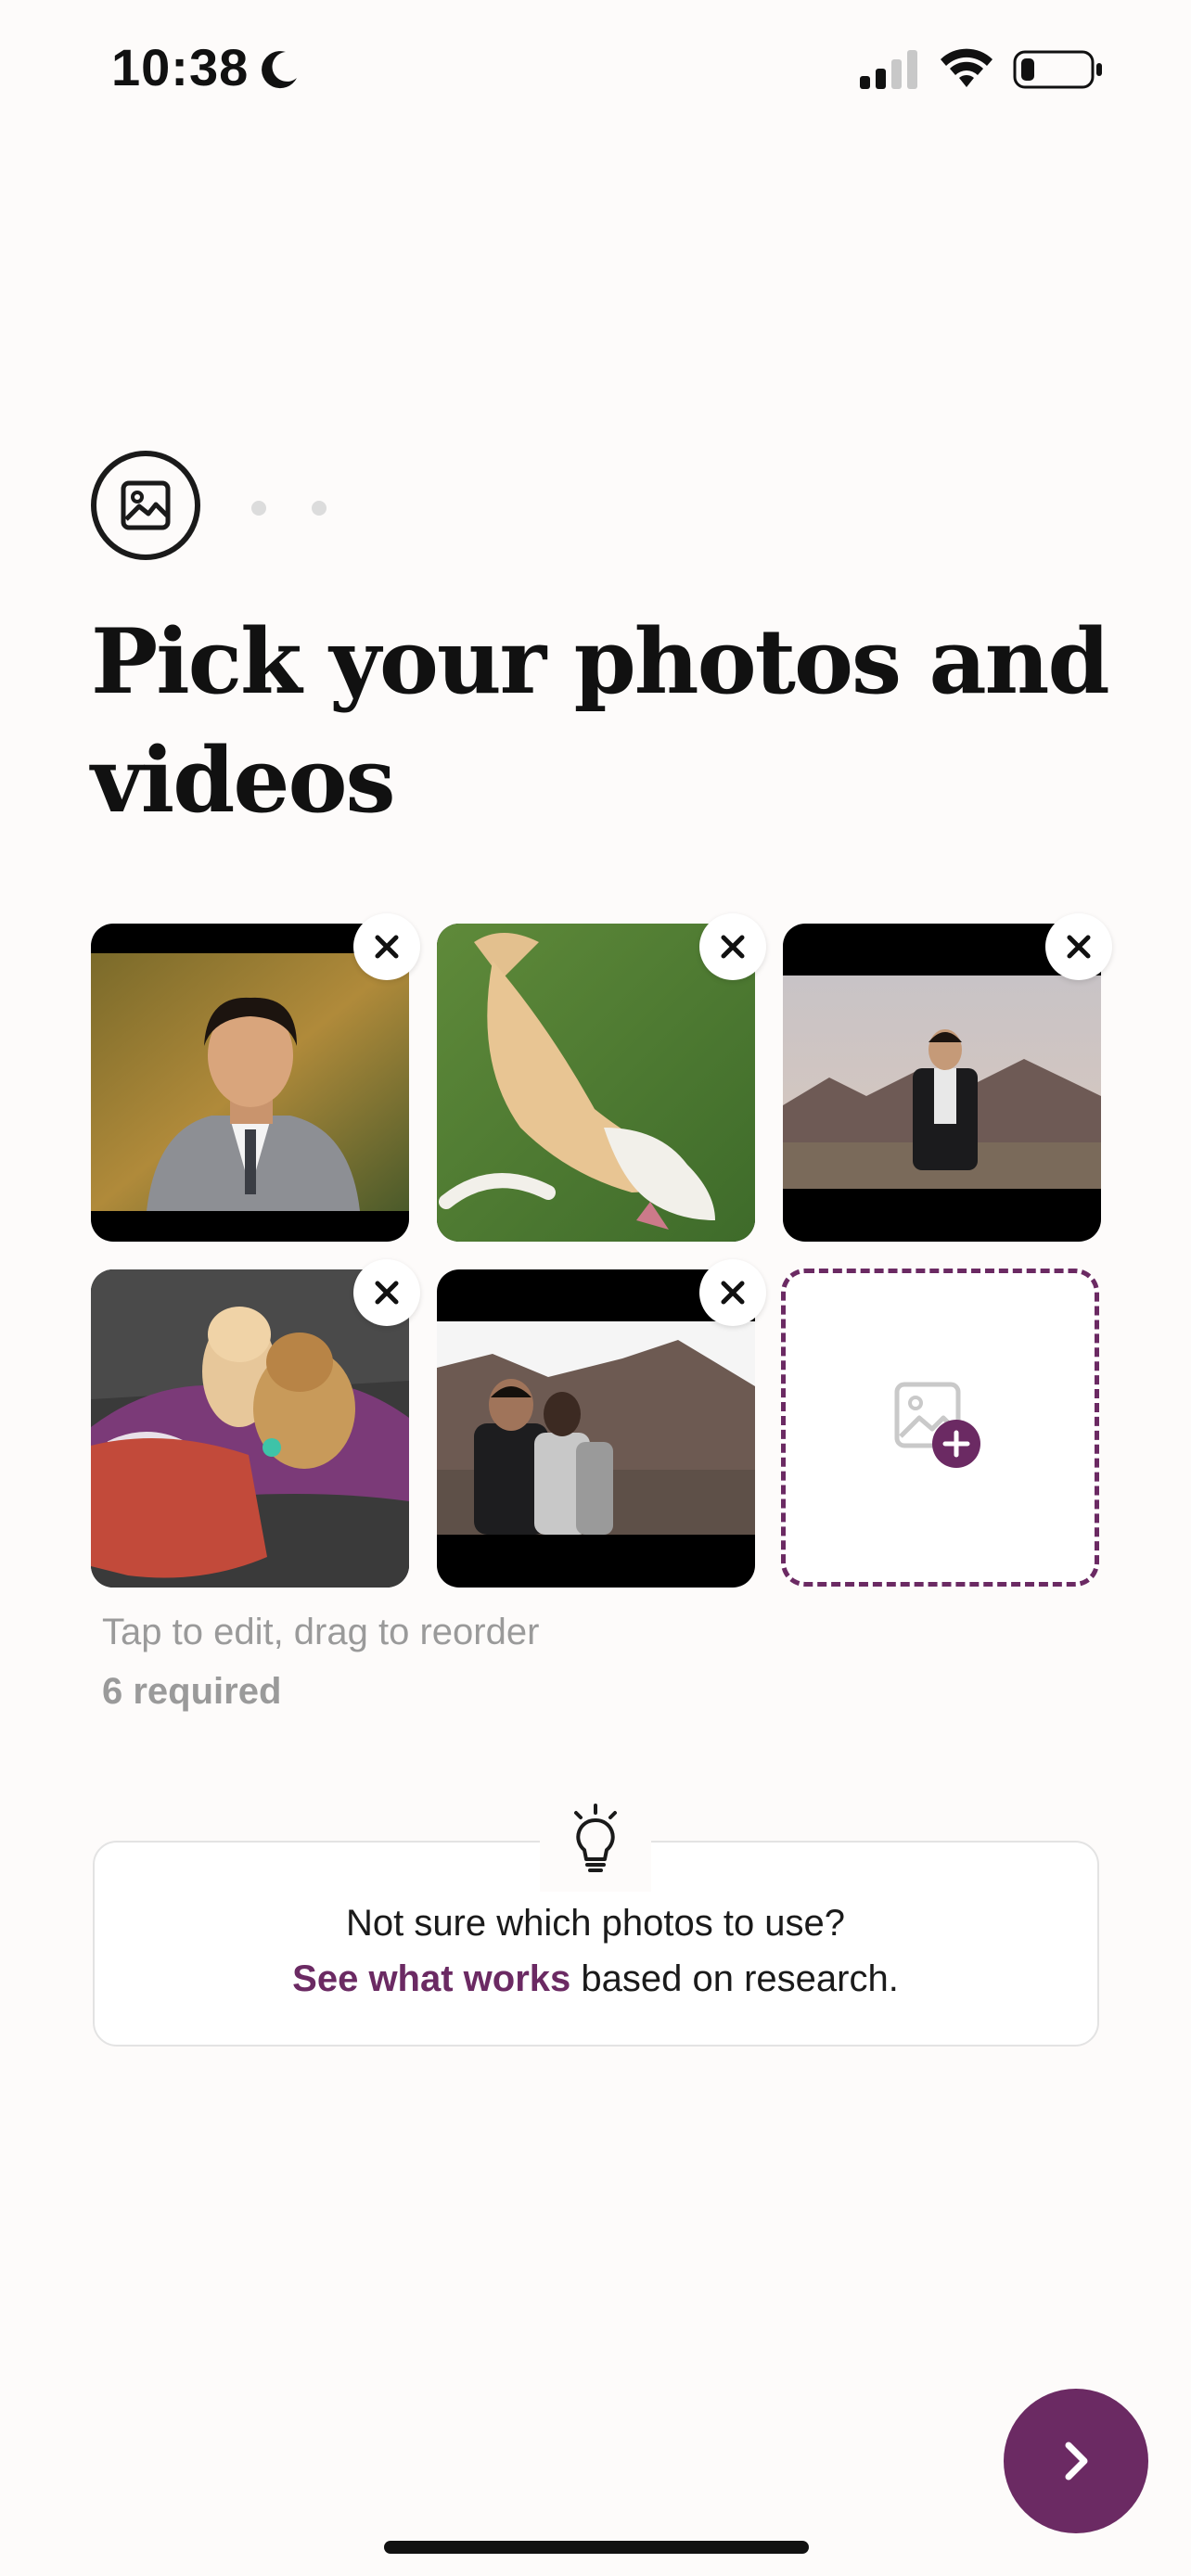  What do you see at coordinates (600, 721) in the screenshot?
I see `page-title: Pick your photos and videos` at bounding box center [600, 721].